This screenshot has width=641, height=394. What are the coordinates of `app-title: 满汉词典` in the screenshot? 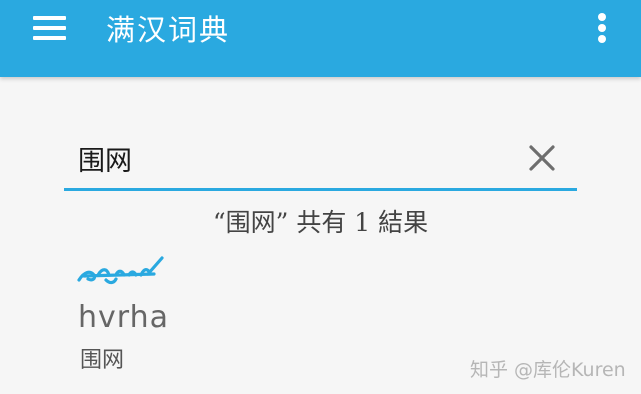 It's located at (168, 30).